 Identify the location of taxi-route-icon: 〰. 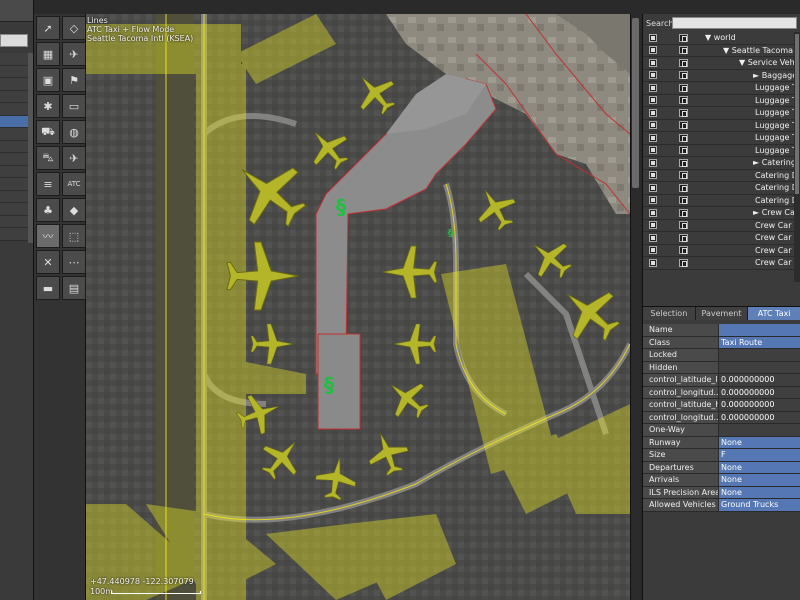
(48, 236).